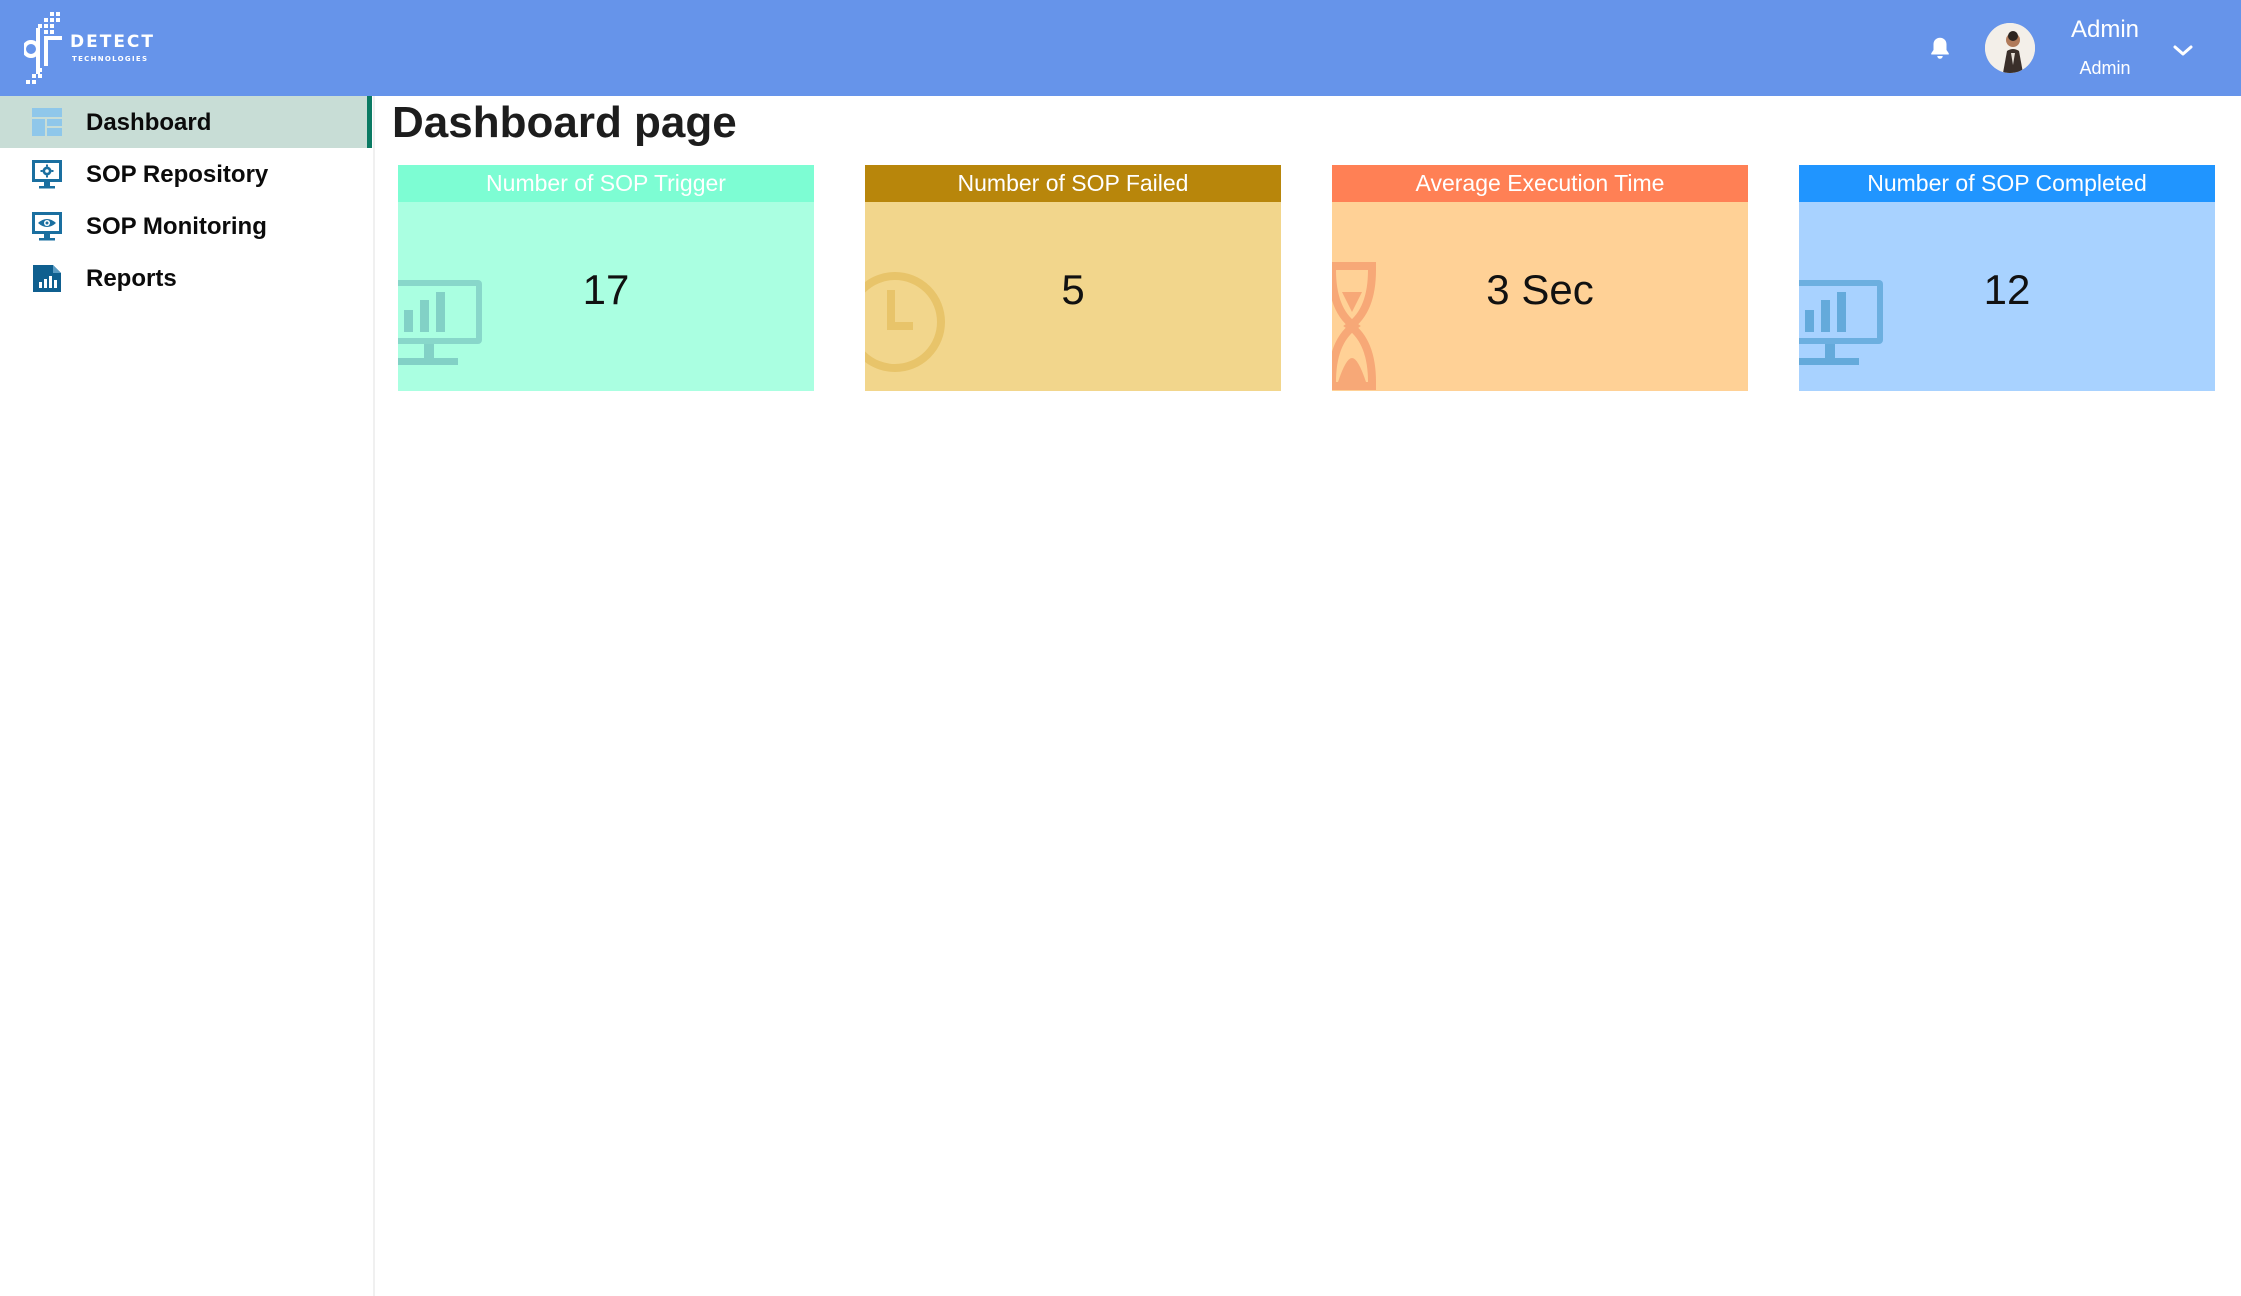 The width and height of the screenshot is (2241, 1296). I want to click on sidebar-item-label: Dashboard, so click(149, 122).